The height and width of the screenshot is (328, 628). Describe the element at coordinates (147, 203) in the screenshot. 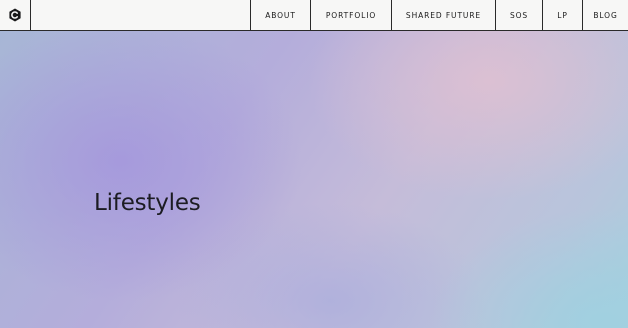

I see `hero-title: Lifestyles` at that location.